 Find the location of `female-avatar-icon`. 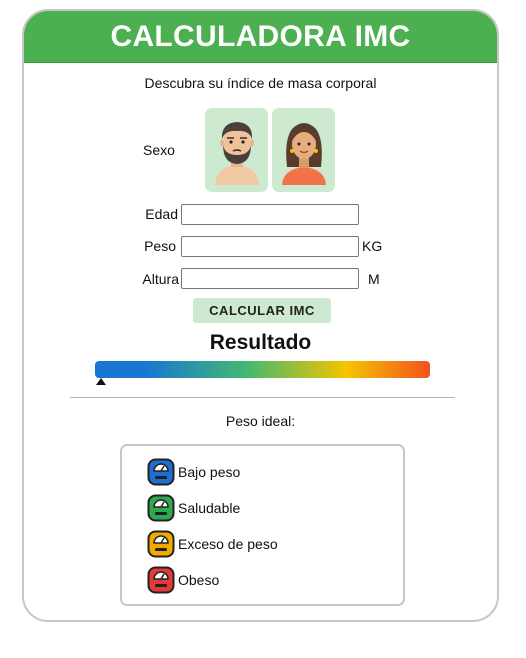

female-avatar-icon is located at coordinates (303, 154).